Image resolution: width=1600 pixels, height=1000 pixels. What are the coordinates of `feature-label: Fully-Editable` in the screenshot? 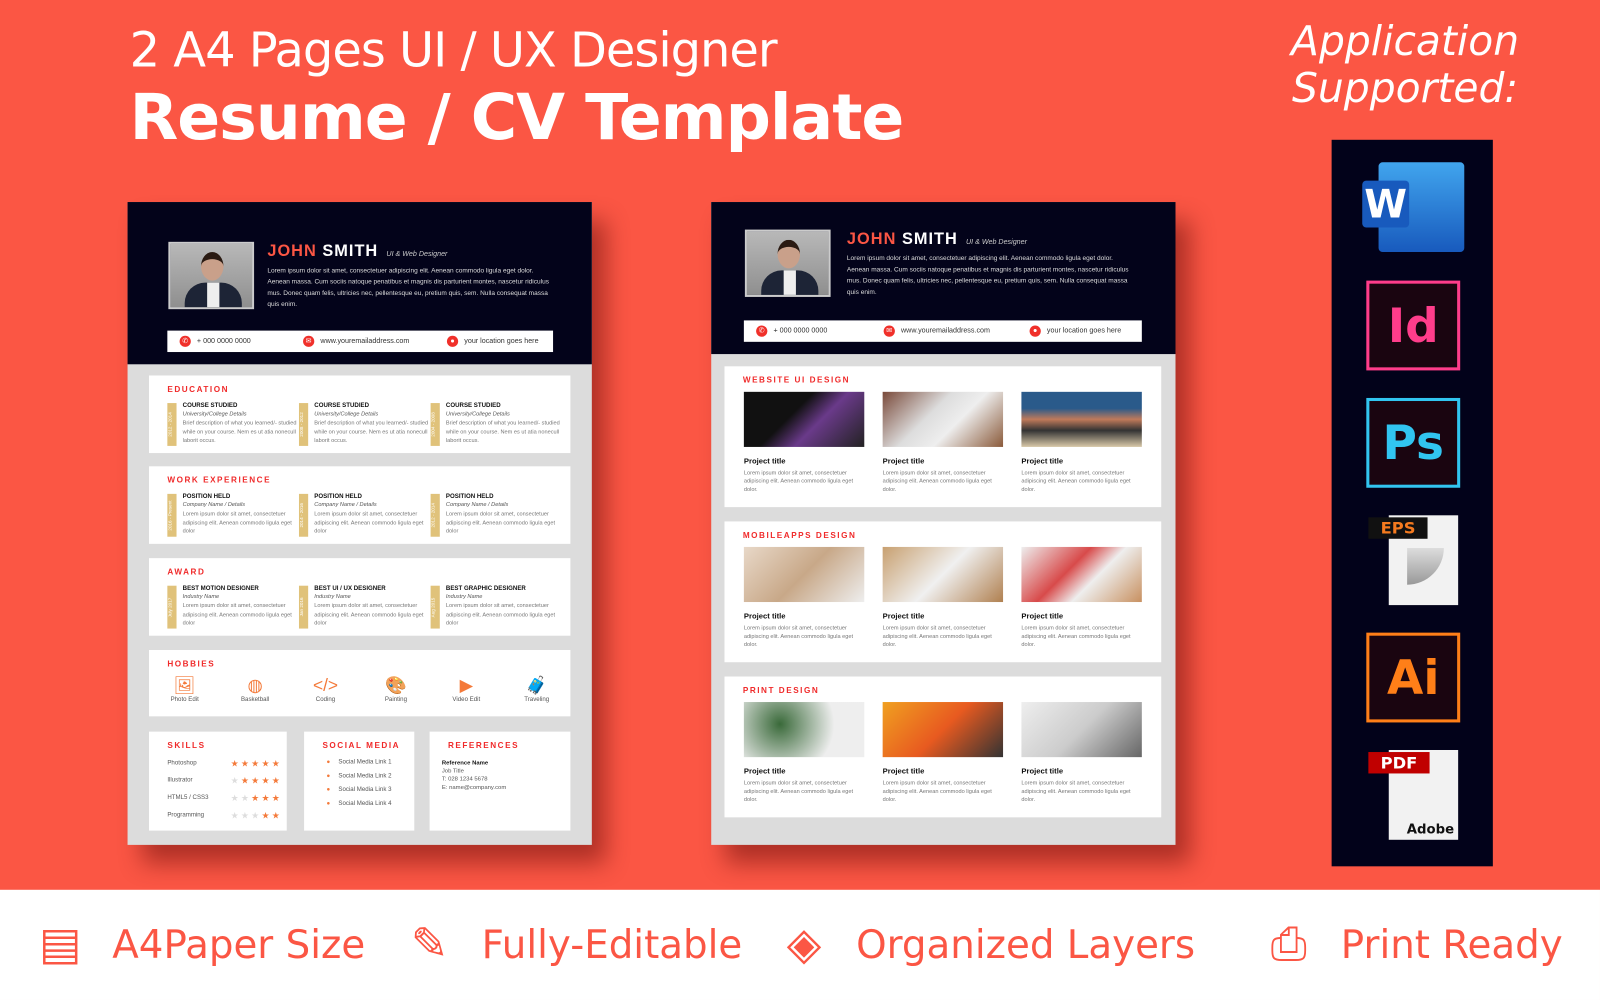 It's located at (612, 944).